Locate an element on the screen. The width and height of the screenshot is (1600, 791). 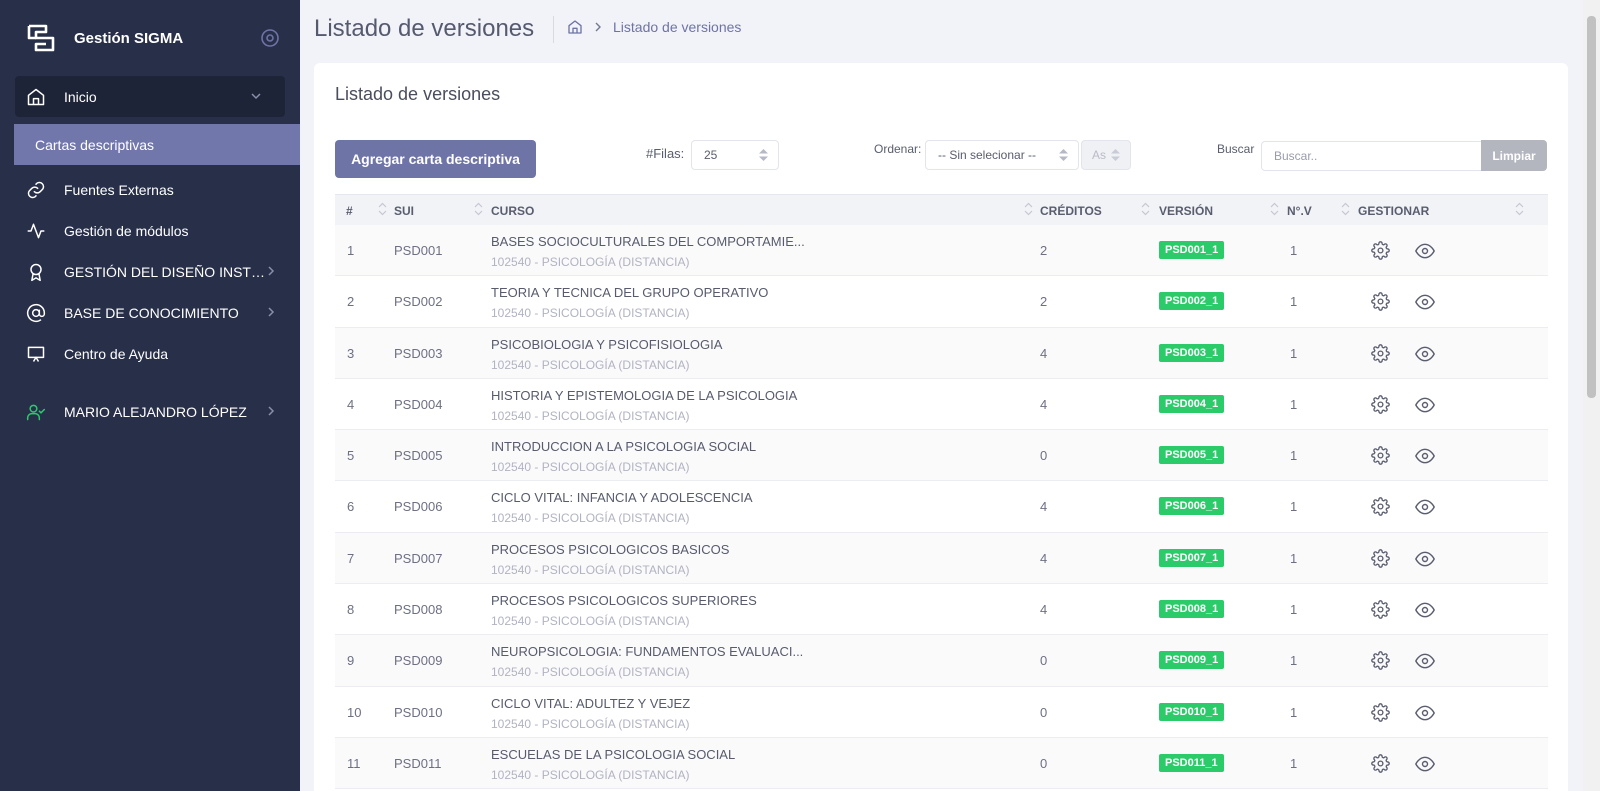
order-select: -- Sin selecionar -- is located at coordinates (1002, 155).